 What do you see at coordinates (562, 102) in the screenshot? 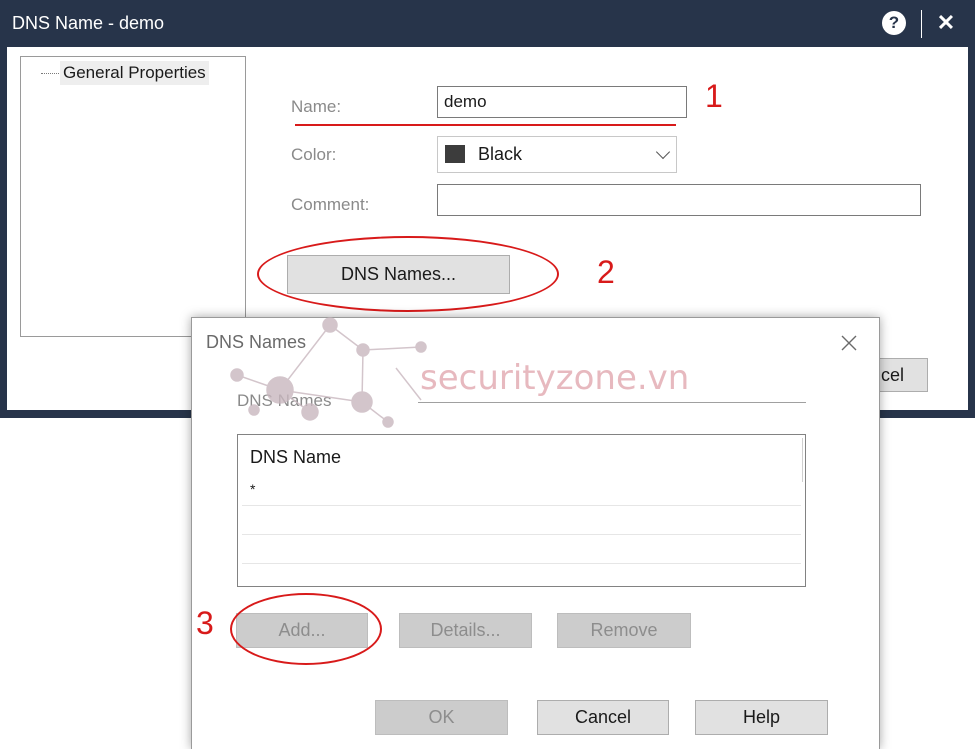
I see `name-input: demo` at bounding box center [562, 102].